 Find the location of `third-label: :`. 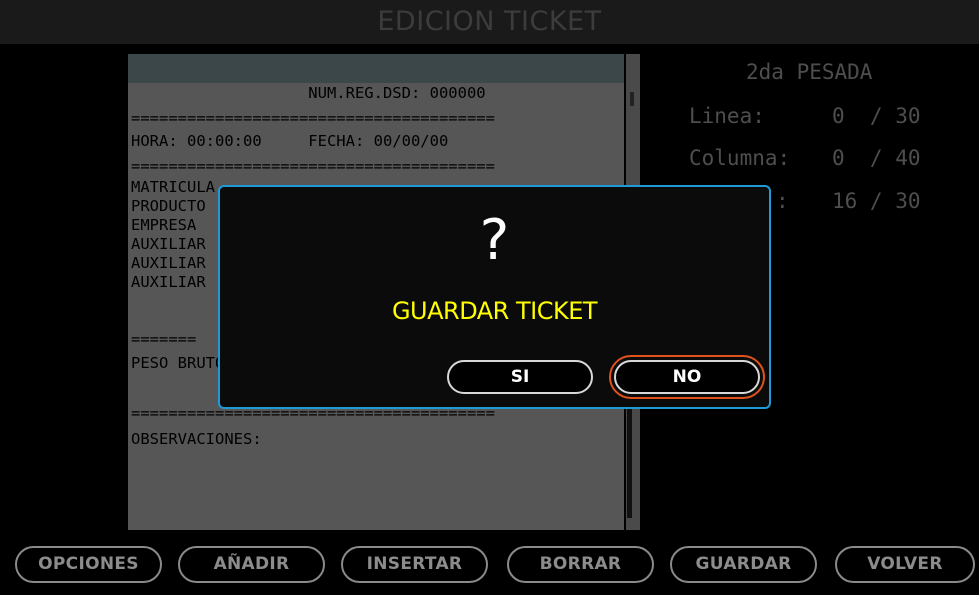

third-label: : is located at coordinates (782, 201).